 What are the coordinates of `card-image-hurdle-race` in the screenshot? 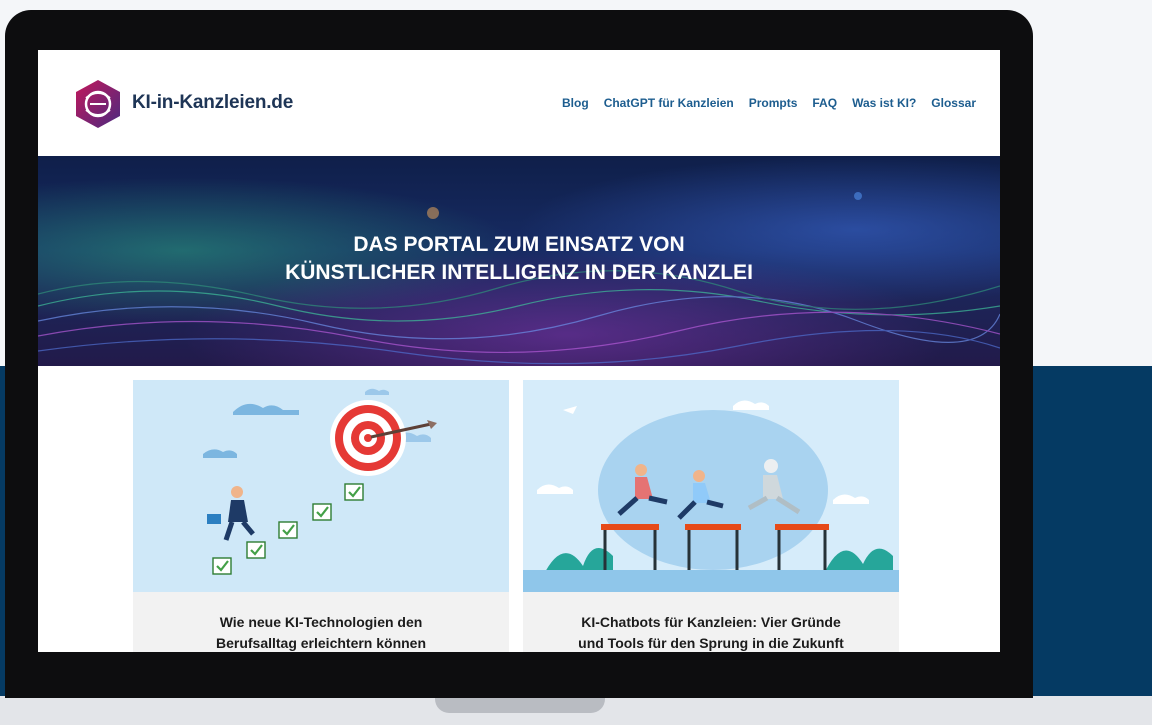 It's located at (711, 486).